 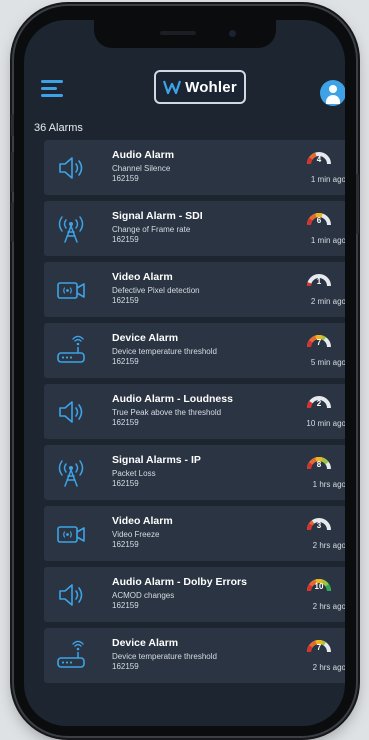 What do you see at coordinates (151, 229) in the screenshot?
I see `alarm-description: Change of Frame rate` at bounding box center [151, 229].